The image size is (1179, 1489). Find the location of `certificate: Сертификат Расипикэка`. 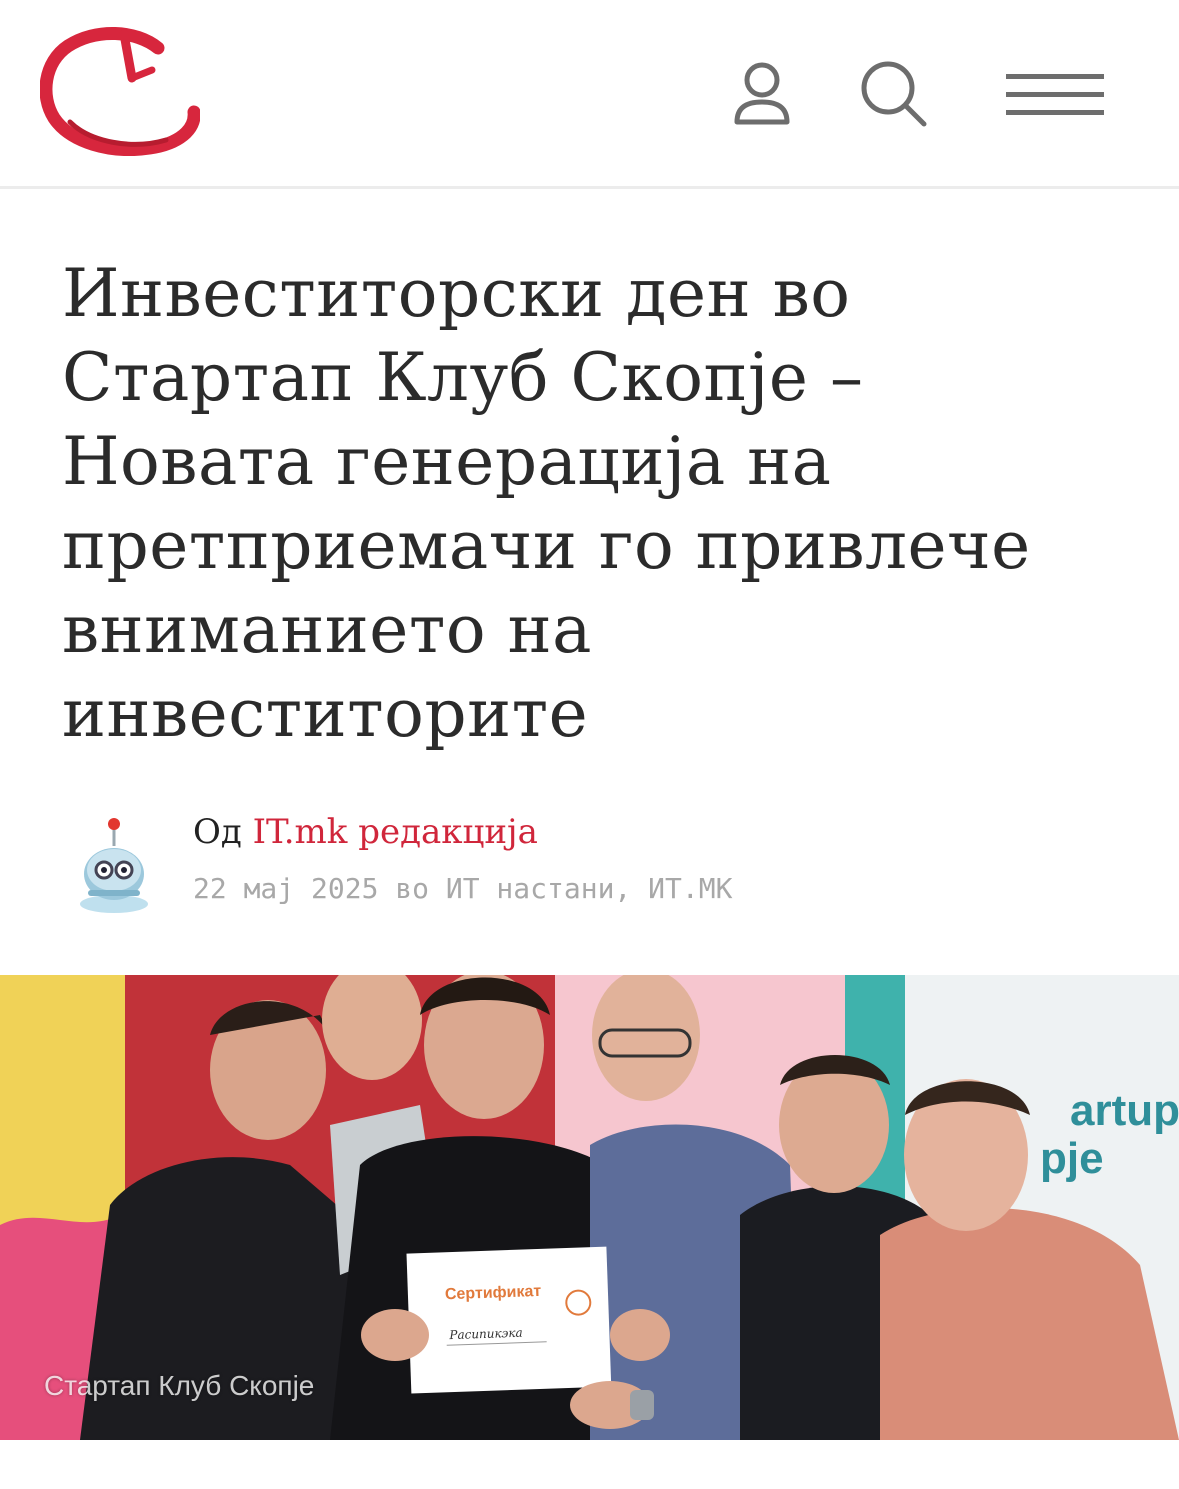

certificate: Сертификат Расипикэка is located at coordinates (509, 1320).